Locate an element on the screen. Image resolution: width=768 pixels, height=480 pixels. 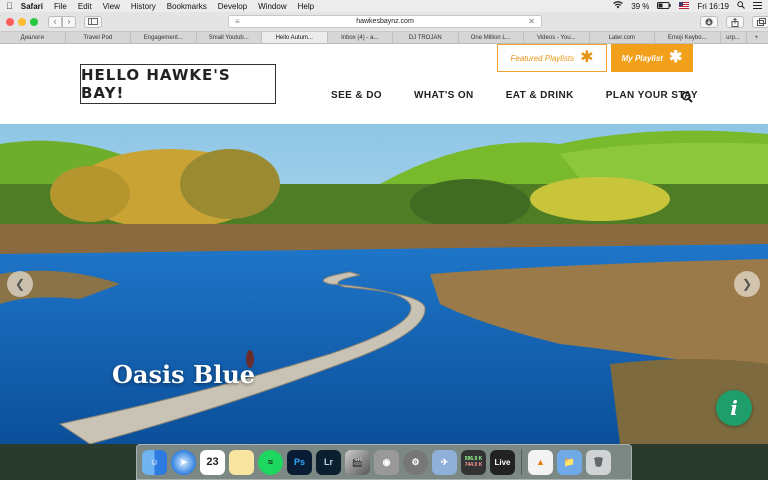
menu-file: File is located at coordinates (60, 6).